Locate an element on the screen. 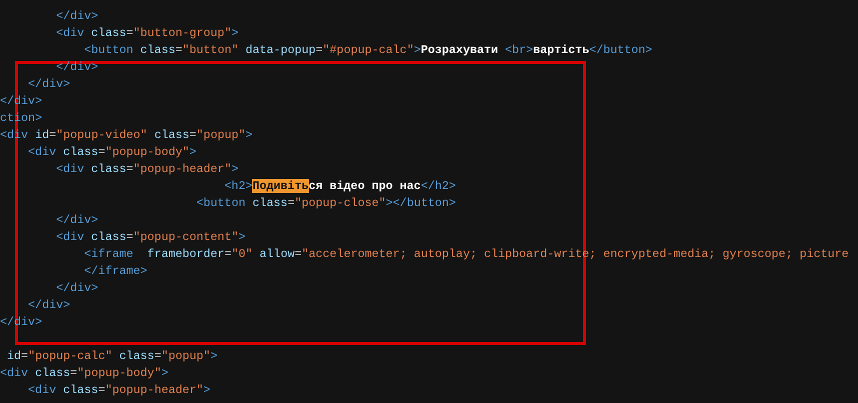  code-line: <div class="popup-content"> is located at coordinates (151, 237).